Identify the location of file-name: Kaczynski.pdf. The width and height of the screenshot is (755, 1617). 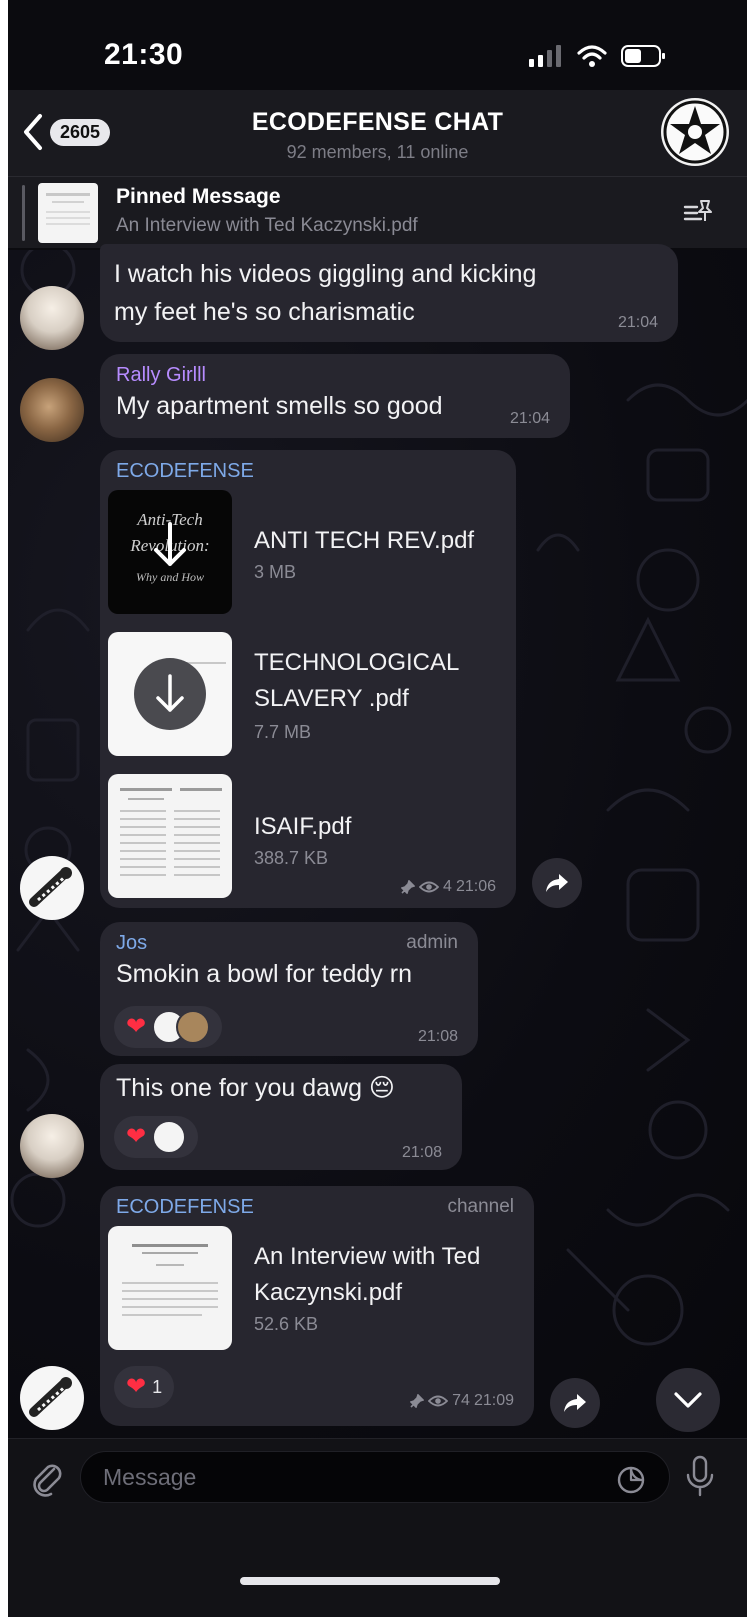
(328, 1292).